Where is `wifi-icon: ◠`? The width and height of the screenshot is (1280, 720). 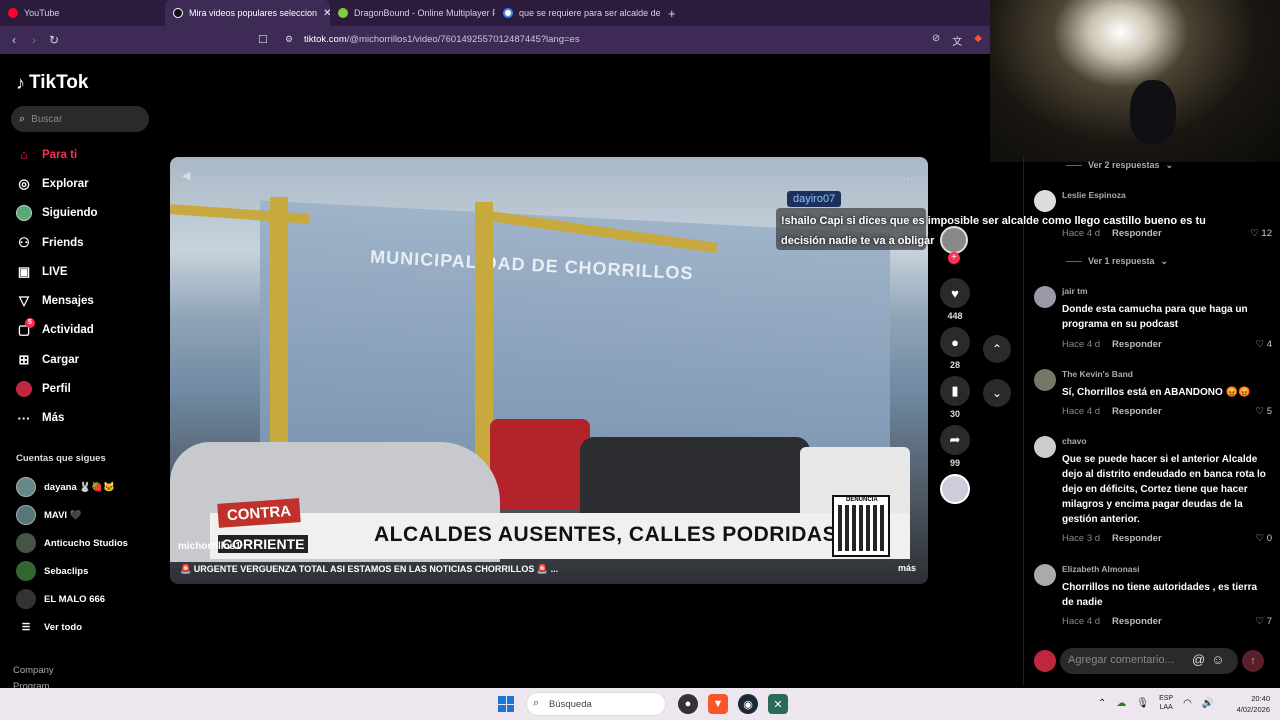
wifi-icon: ◠ is located at coordinates (1187, 703).